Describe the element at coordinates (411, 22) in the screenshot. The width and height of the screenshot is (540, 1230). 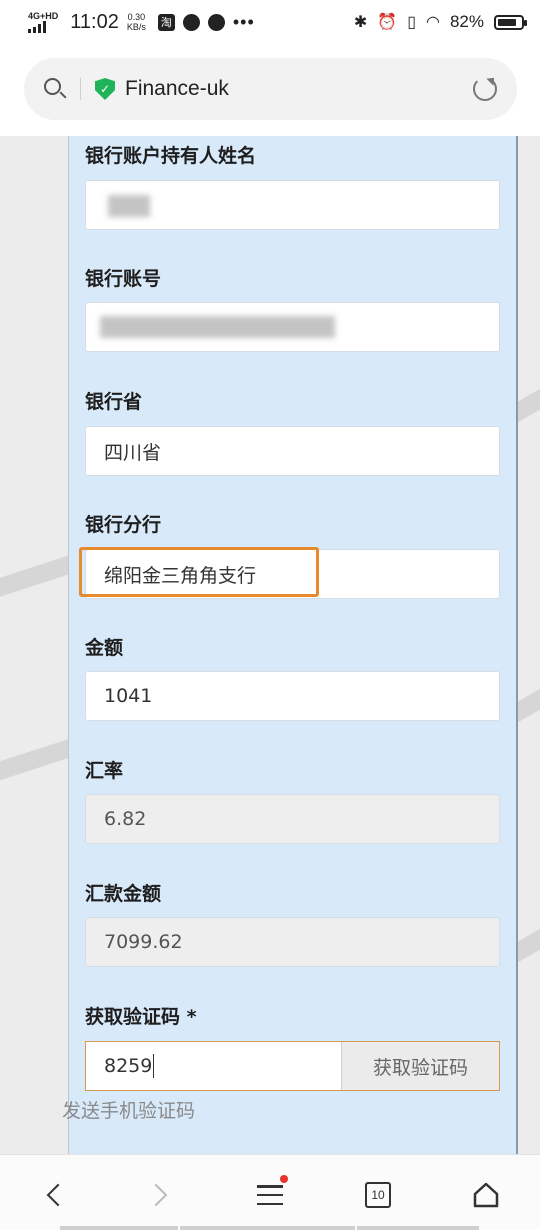
I see `vibrate-icon: ▯` at that location.